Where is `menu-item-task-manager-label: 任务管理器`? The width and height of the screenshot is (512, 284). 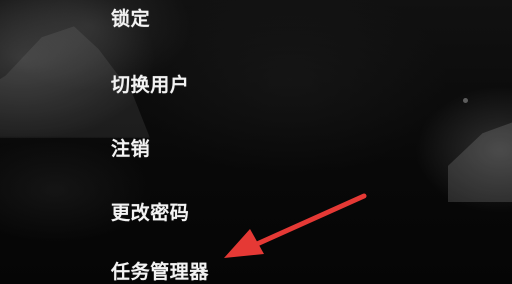
menu-item-task-manager-label: 任务管理器 is located at coordinates (160, 271).